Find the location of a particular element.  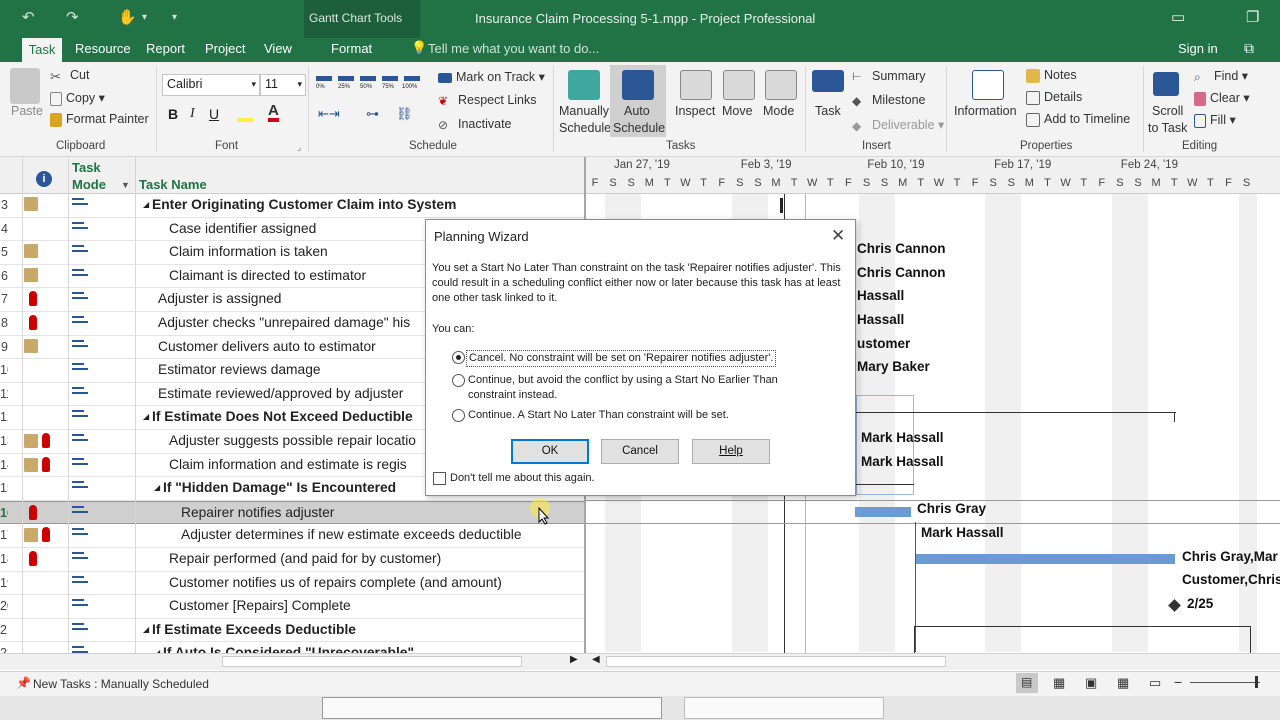

task-bar is located at coordinates (1045, 559).